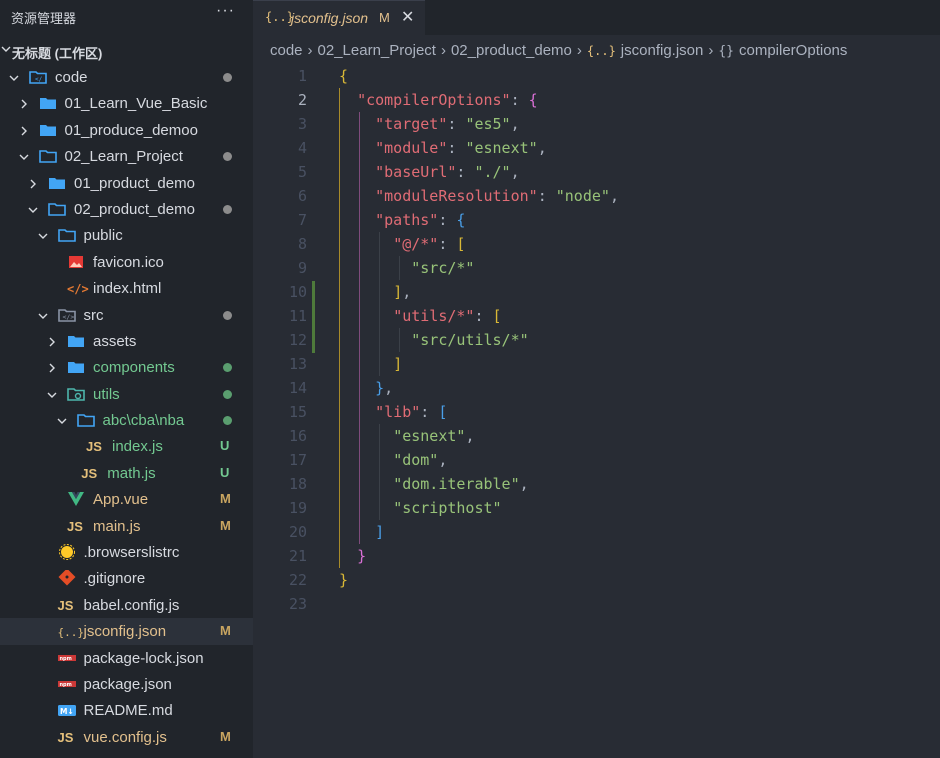  Describe the element at coordinates (226, 14) in the screenshot. I see `more-actions-icon: ···` at that location.